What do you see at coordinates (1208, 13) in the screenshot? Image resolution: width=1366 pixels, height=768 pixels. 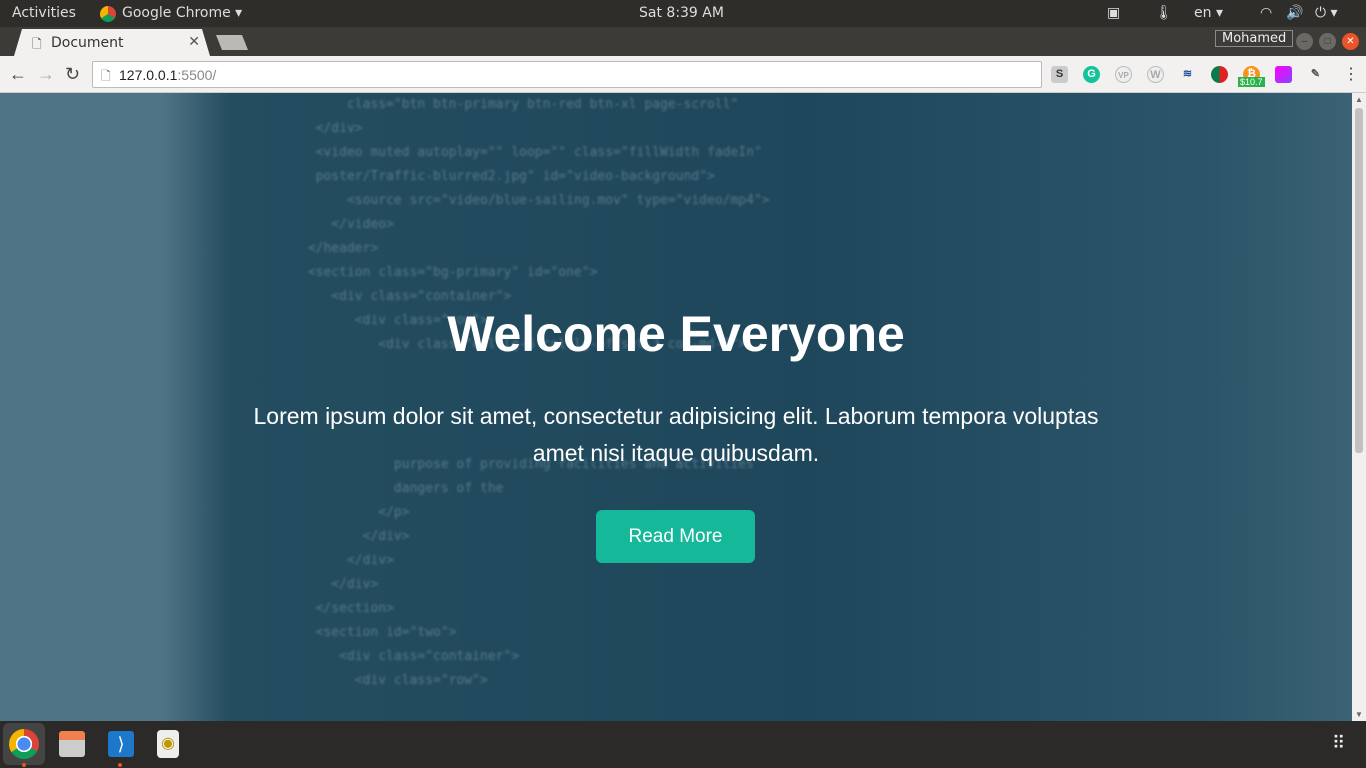 I see `language-menu: en ▾` at bounding box center [1208, 13].